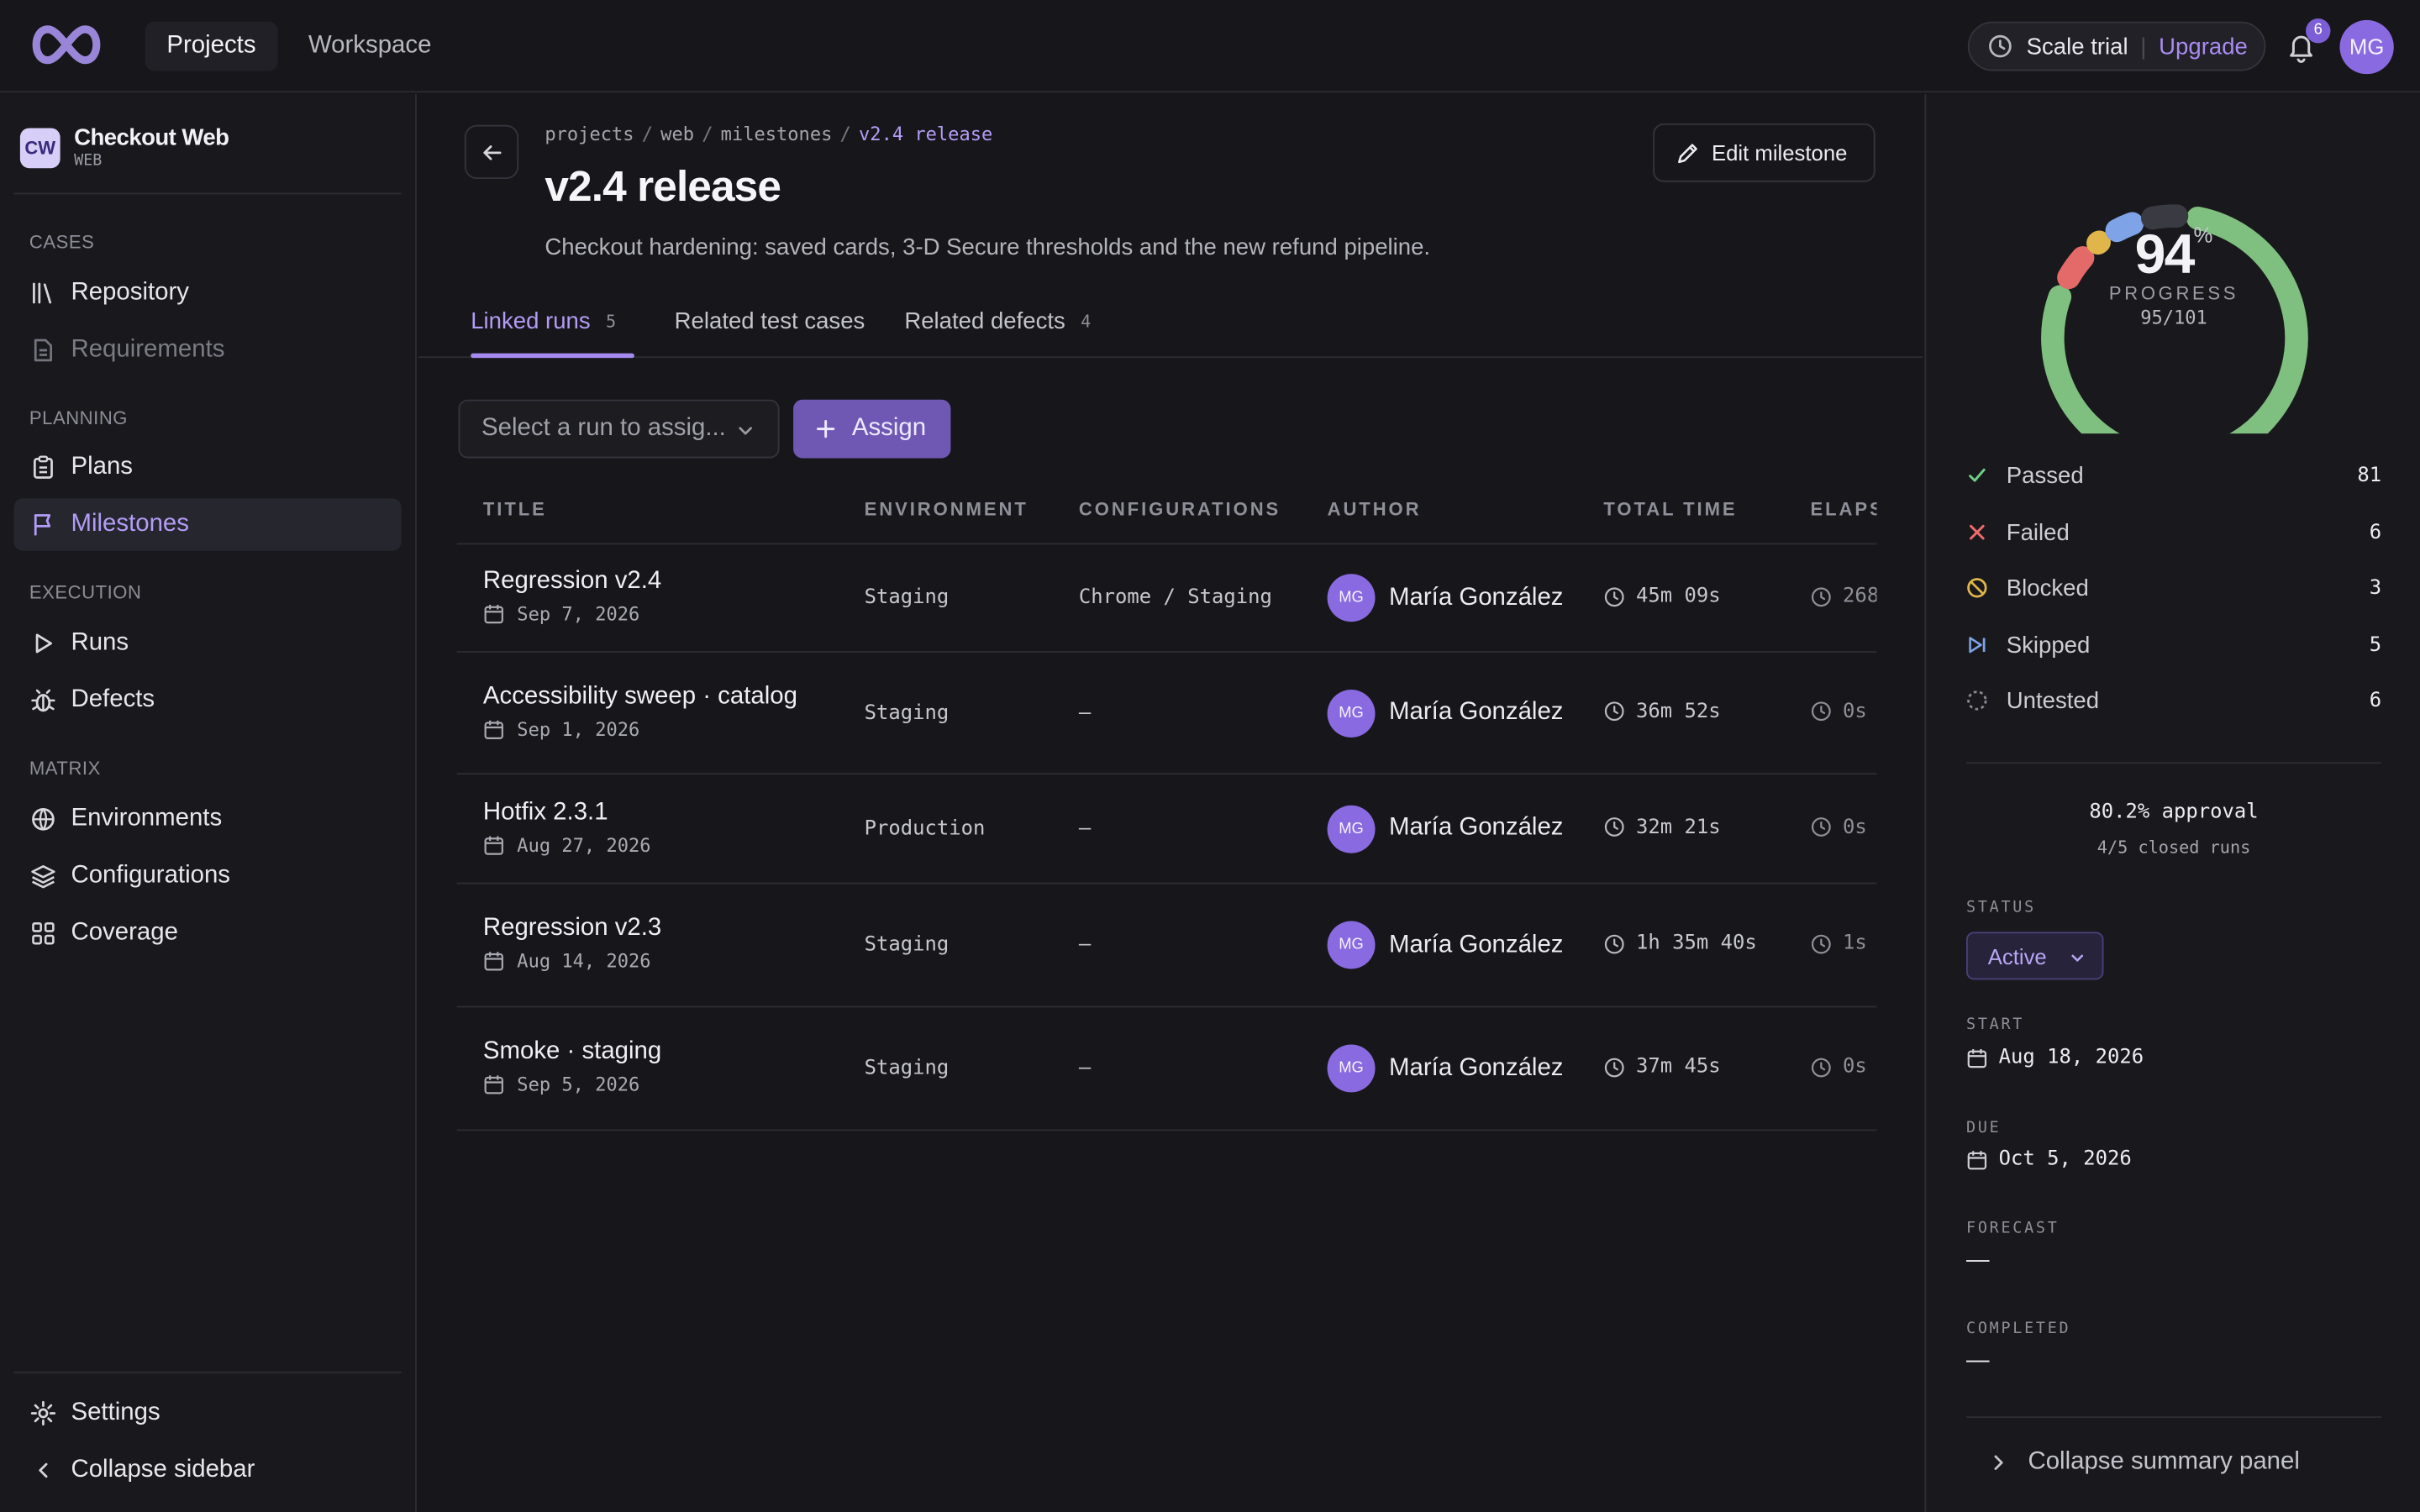 This screenshot has width=2420, height=1512. I want to click on user-avatar: MG, so click(2366, 47).